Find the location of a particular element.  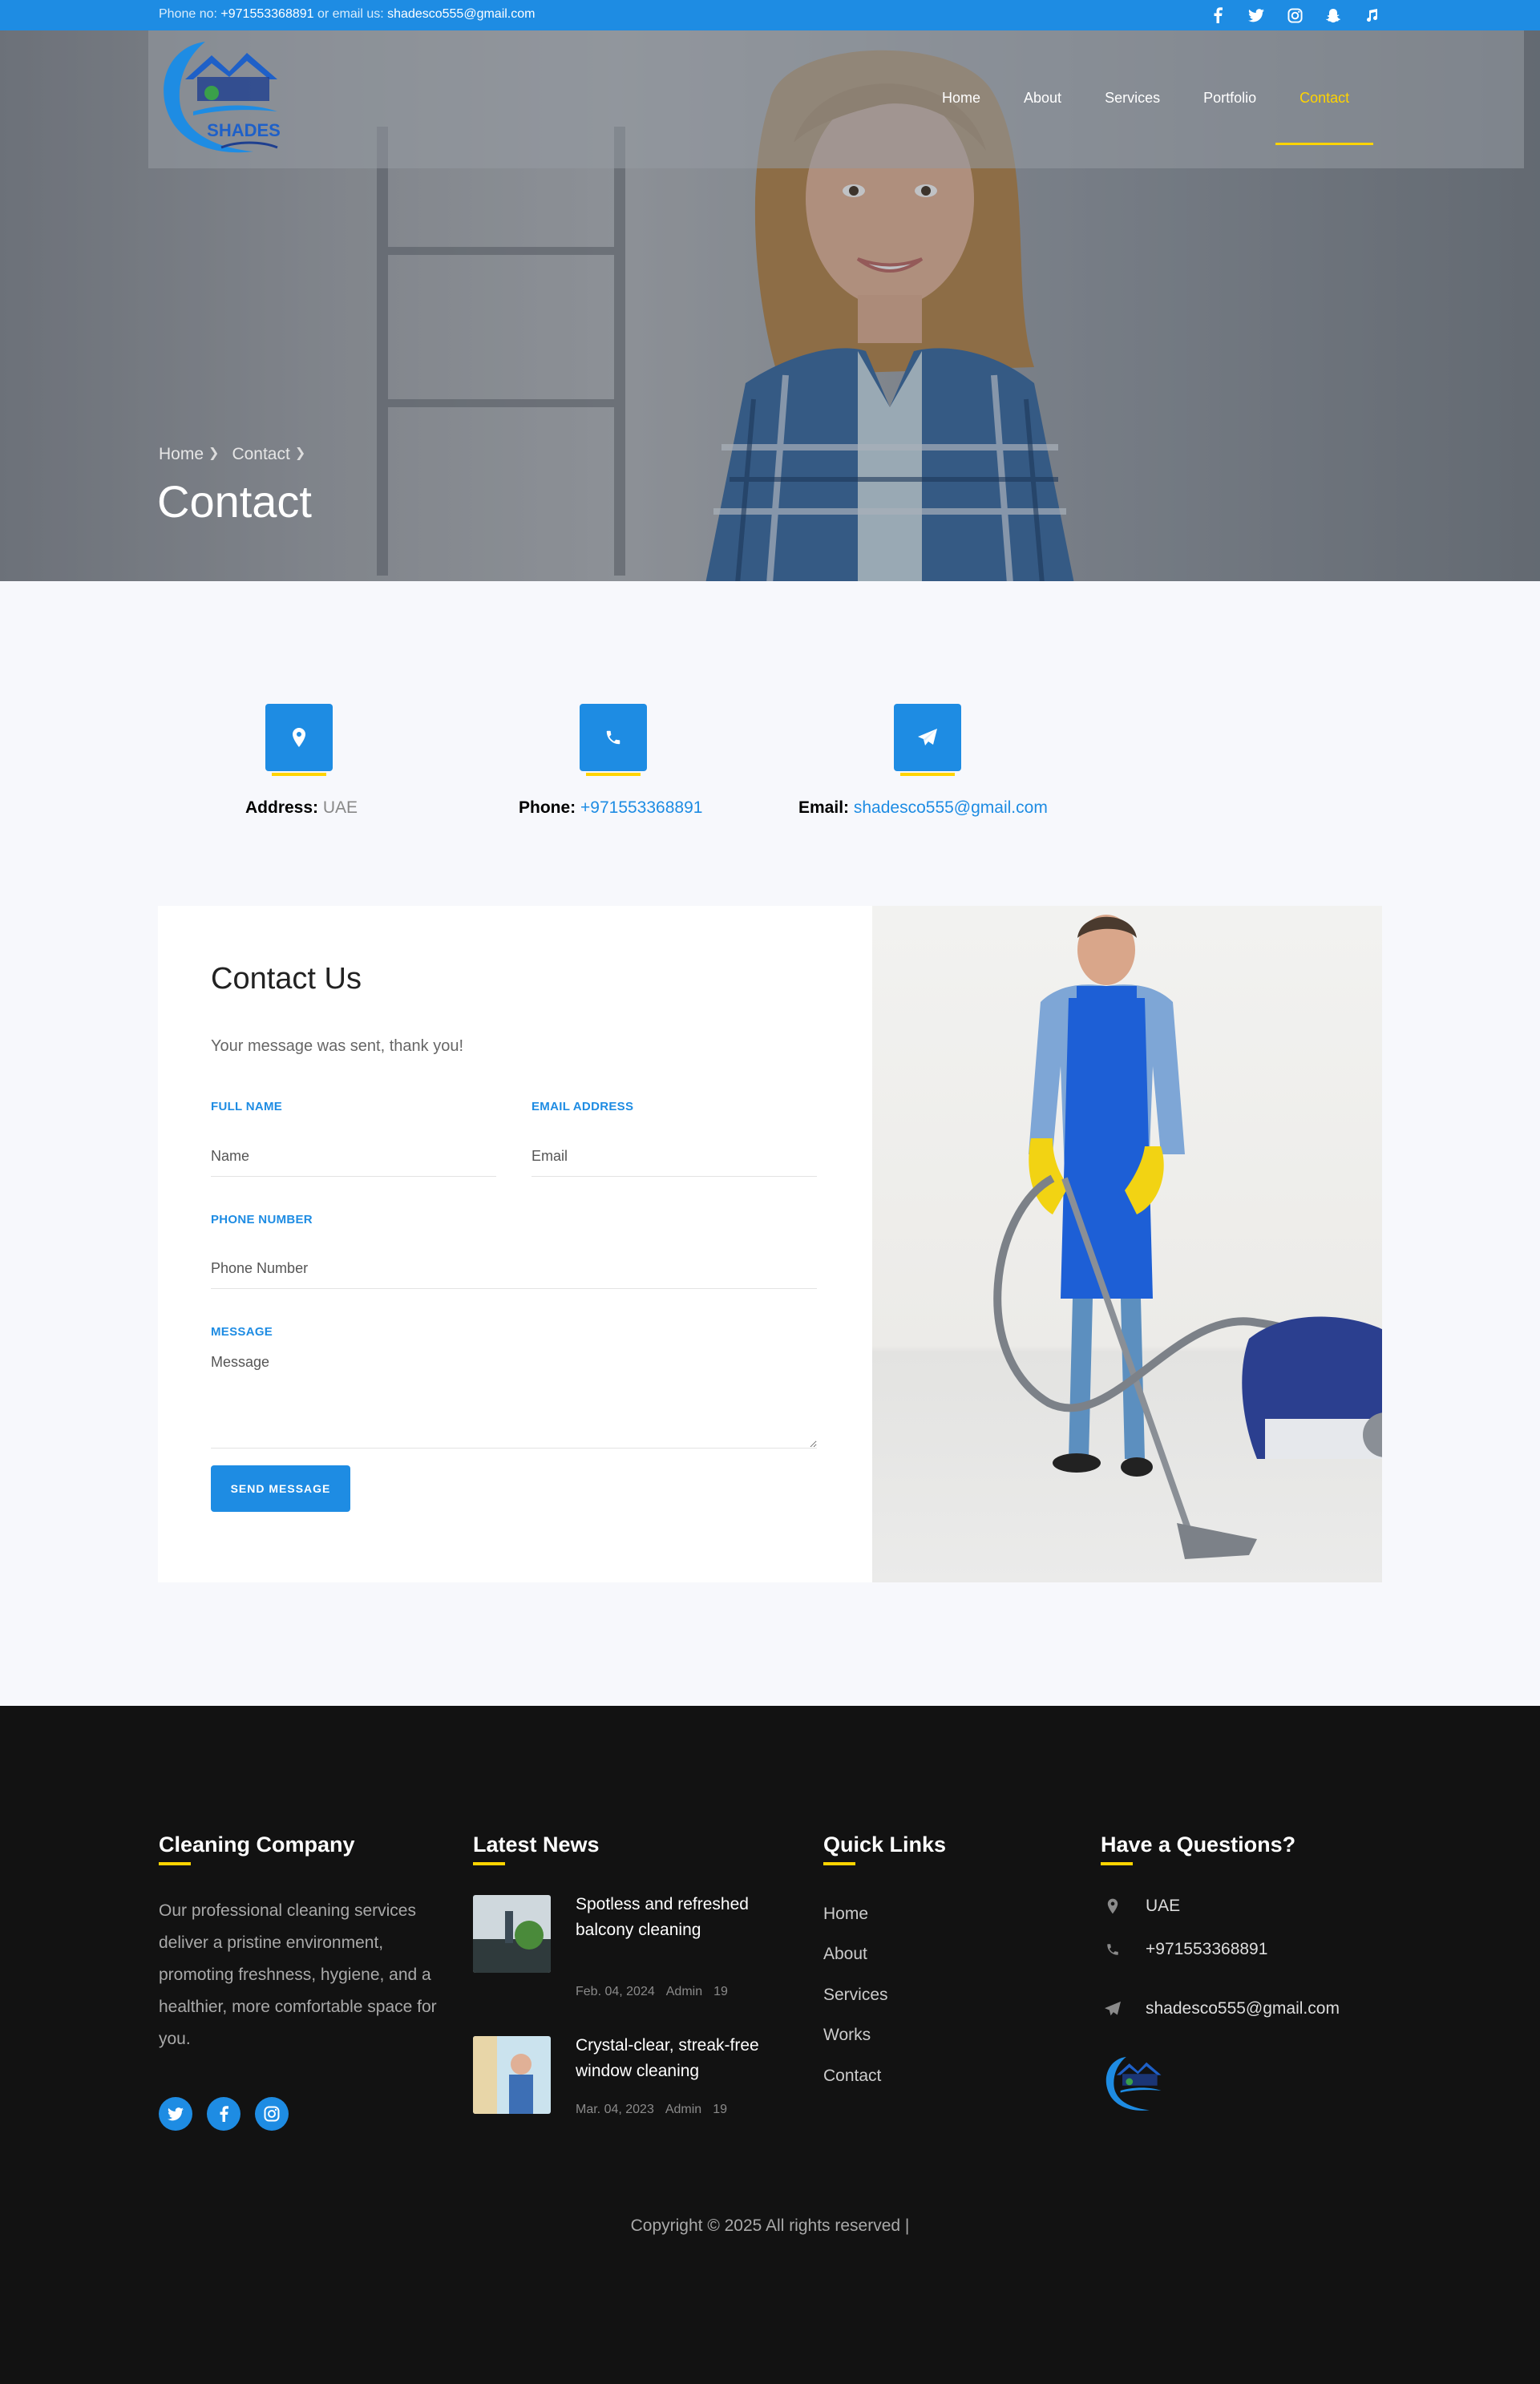

phone-label: Phone: is located at coordinates (548, 807).